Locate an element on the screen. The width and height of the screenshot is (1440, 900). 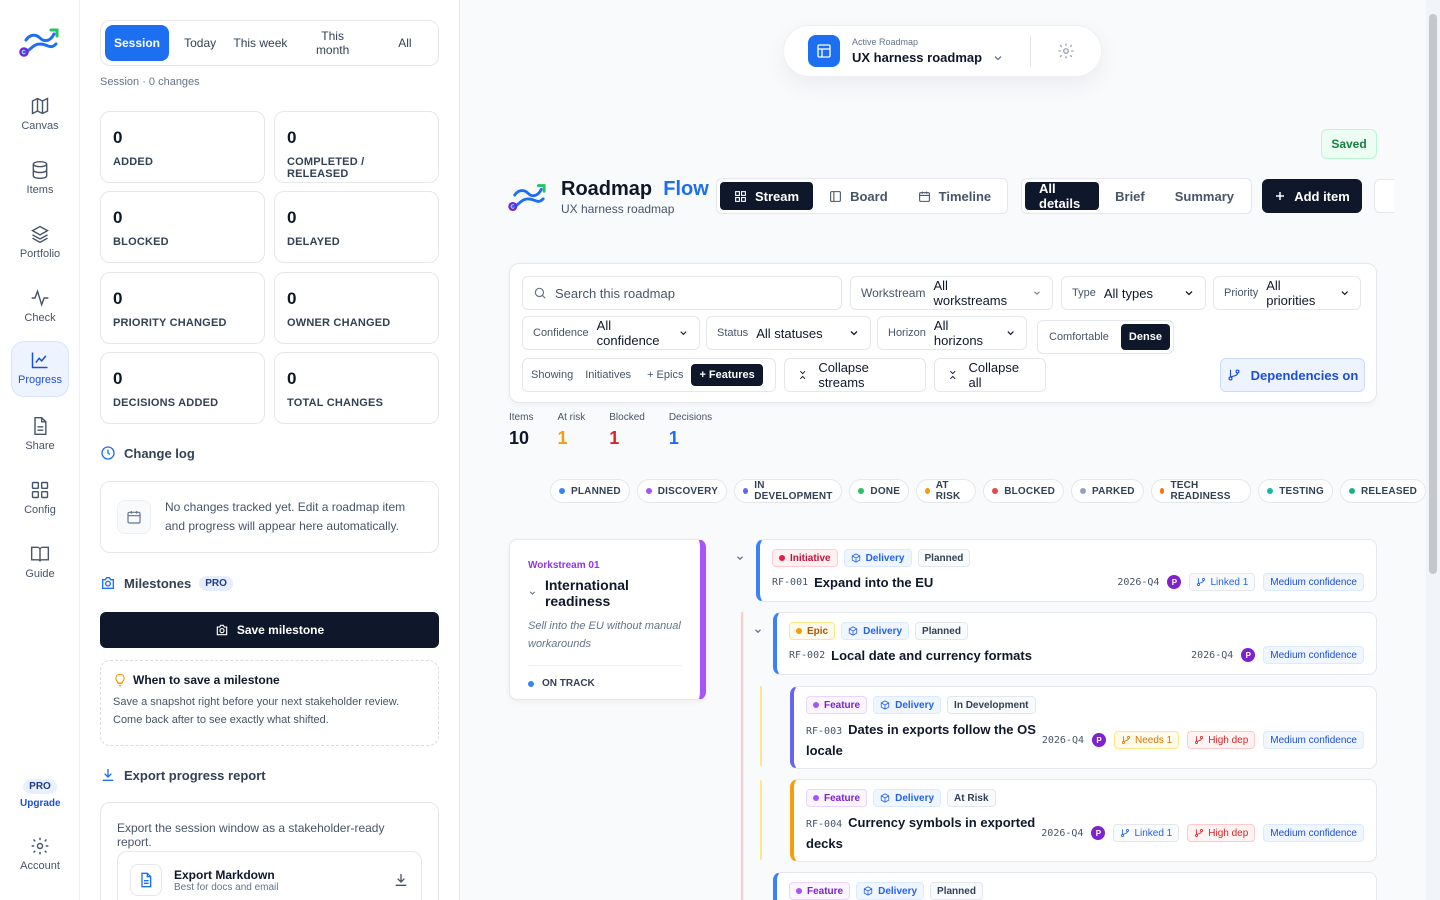
active-roadmap-switcher: Active Roadmap UX harness roadmap is located at coordinates (942, 51).